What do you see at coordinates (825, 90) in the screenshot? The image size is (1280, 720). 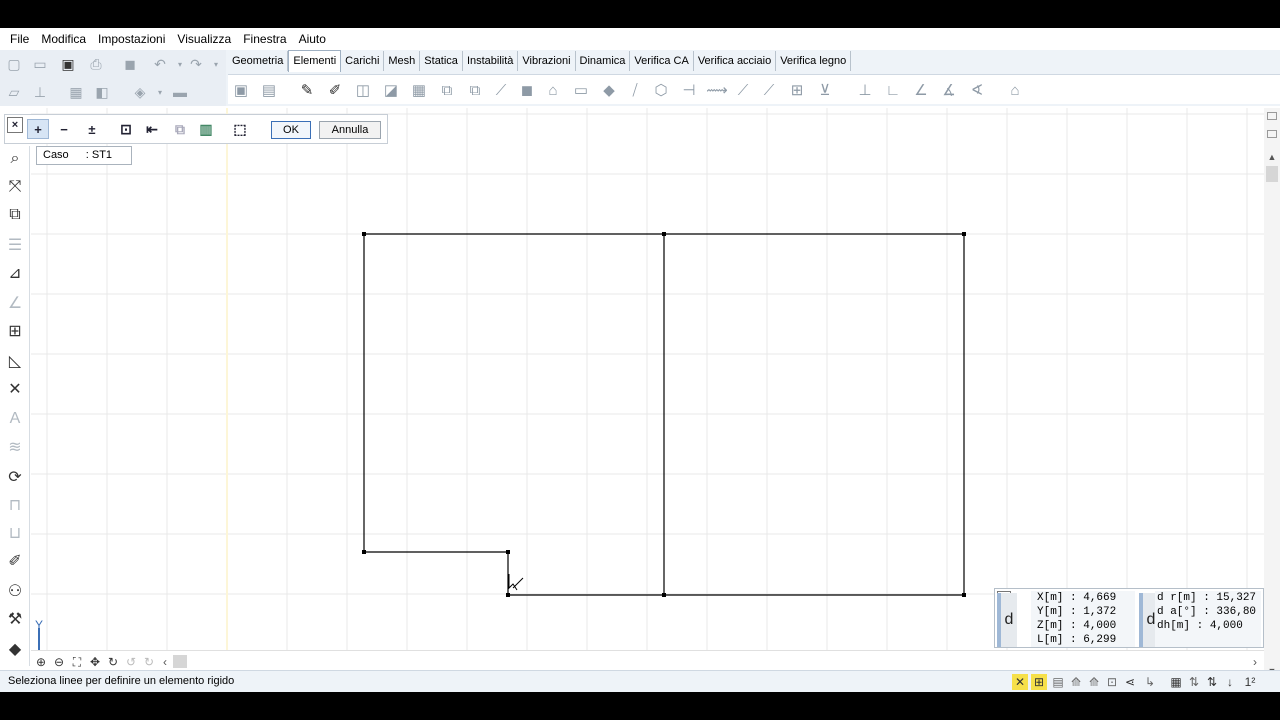 I see `support-icon: ⊻` at bounding box center [825, 90].